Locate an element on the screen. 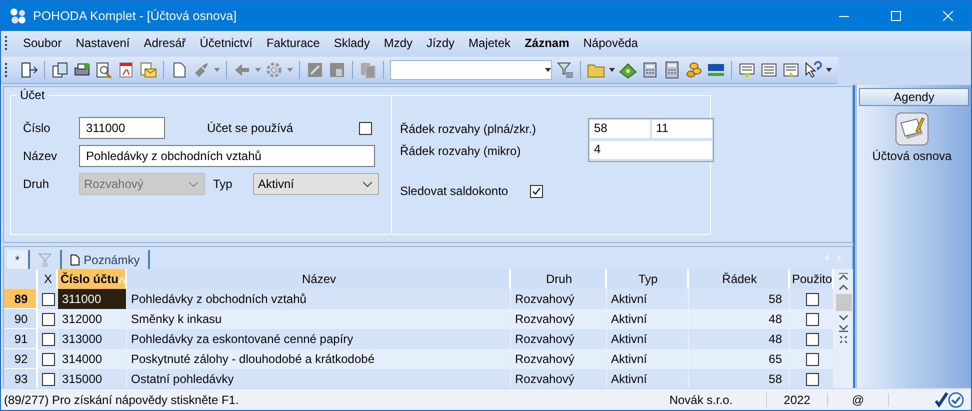 The image size is (972, 411). table-cell: Směnky k inkasu is located at coordinates (319, 319).